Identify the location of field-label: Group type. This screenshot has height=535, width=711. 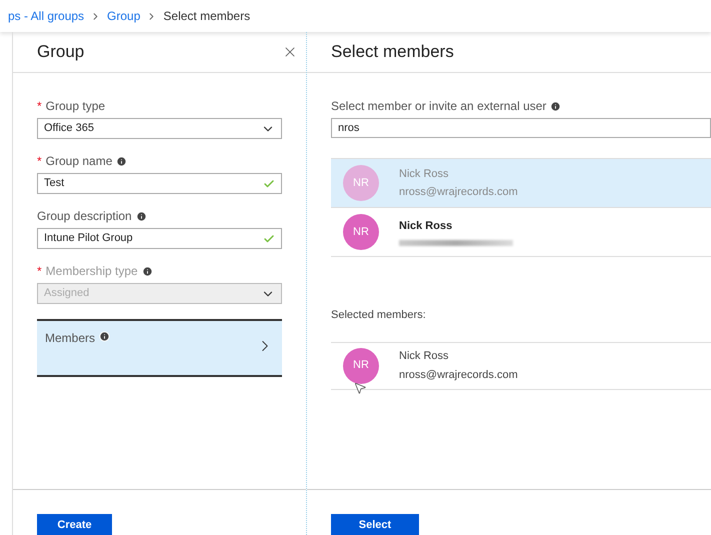
(76, 106).